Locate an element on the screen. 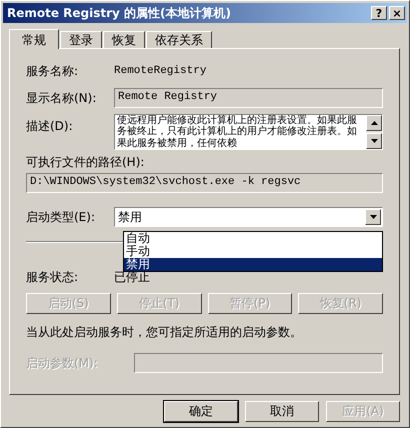  description-text: 使远程用户能修改此计算机上的注册表设置。如果此服务被终止，只有此计算机上的用户才能修改注册表。如果此服务被禁用，任何依赖 is located at coordinates (237, 132).